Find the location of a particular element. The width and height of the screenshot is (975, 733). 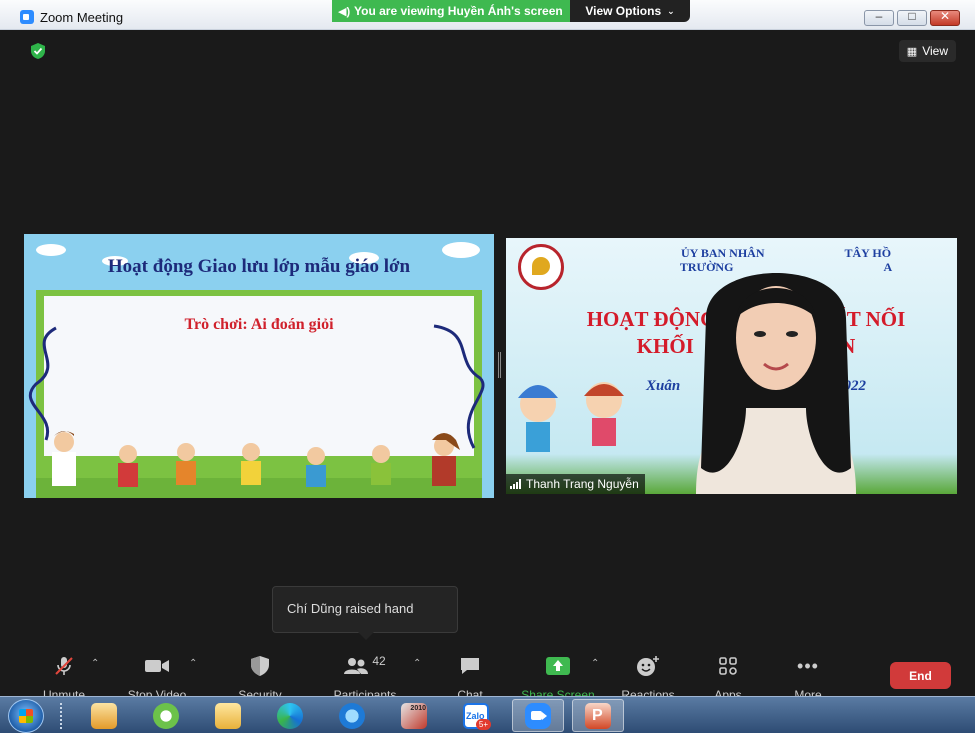

share-screen-arrow-icon is located at coordinates (558, 666).